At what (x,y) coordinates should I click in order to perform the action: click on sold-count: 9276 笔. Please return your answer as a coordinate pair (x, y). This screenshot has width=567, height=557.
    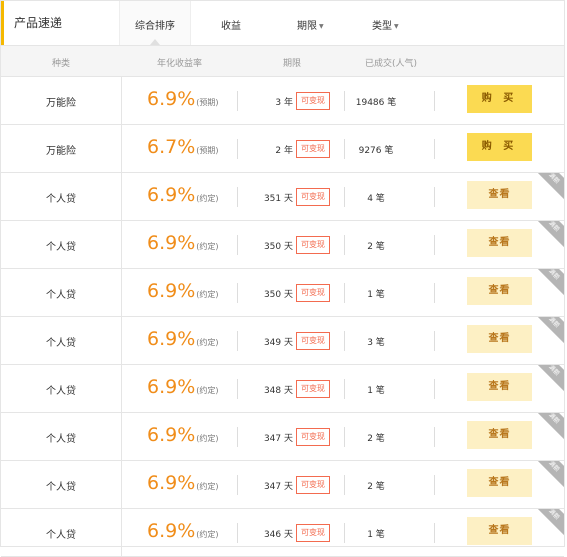
    Looking at the image, I should click on (376, 151).